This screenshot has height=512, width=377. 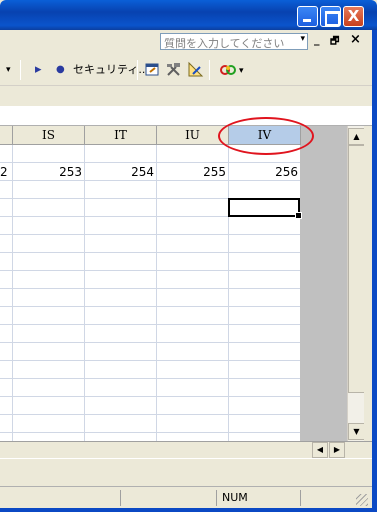 What do you see at coordinates (8, 70) in the screenshot?
I see `toolbar-options-dropdown: ▾` at bounding box center [8, 70].